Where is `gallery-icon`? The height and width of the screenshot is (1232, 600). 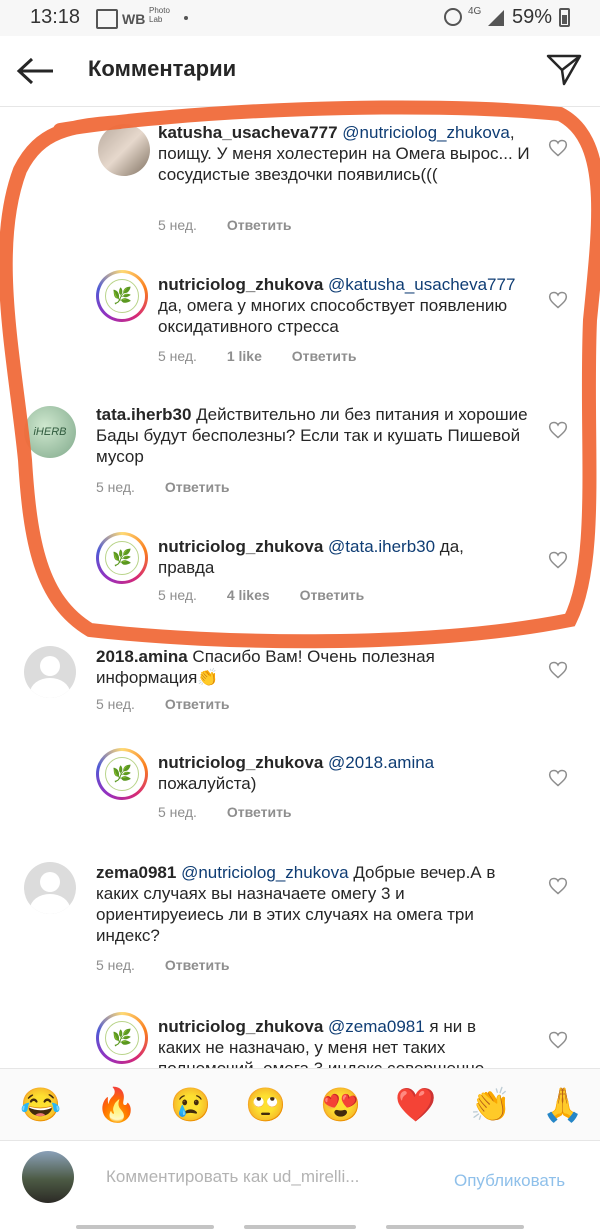
gallery-icon is located at coordinates (107, 19).